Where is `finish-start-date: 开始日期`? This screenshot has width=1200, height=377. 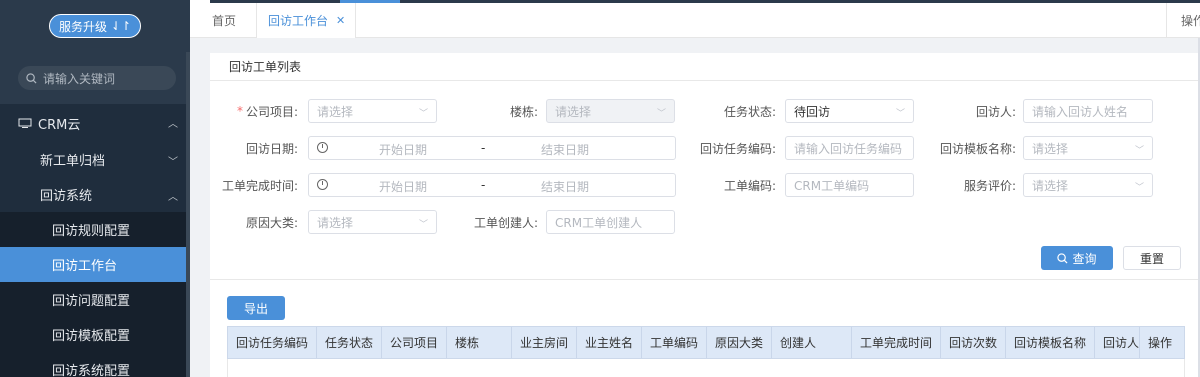
finish-start-date: 开始日期 is located at coordinates (403, 187).